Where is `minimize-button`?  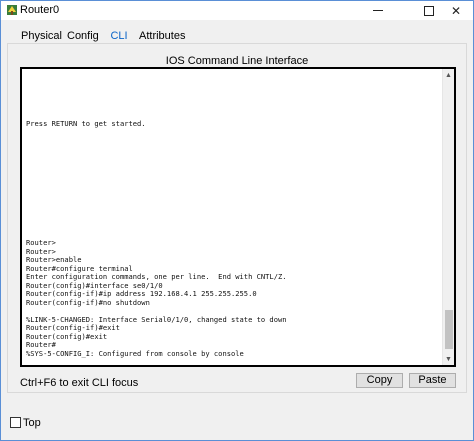 minimize-button is located at coordinates (378, 10).